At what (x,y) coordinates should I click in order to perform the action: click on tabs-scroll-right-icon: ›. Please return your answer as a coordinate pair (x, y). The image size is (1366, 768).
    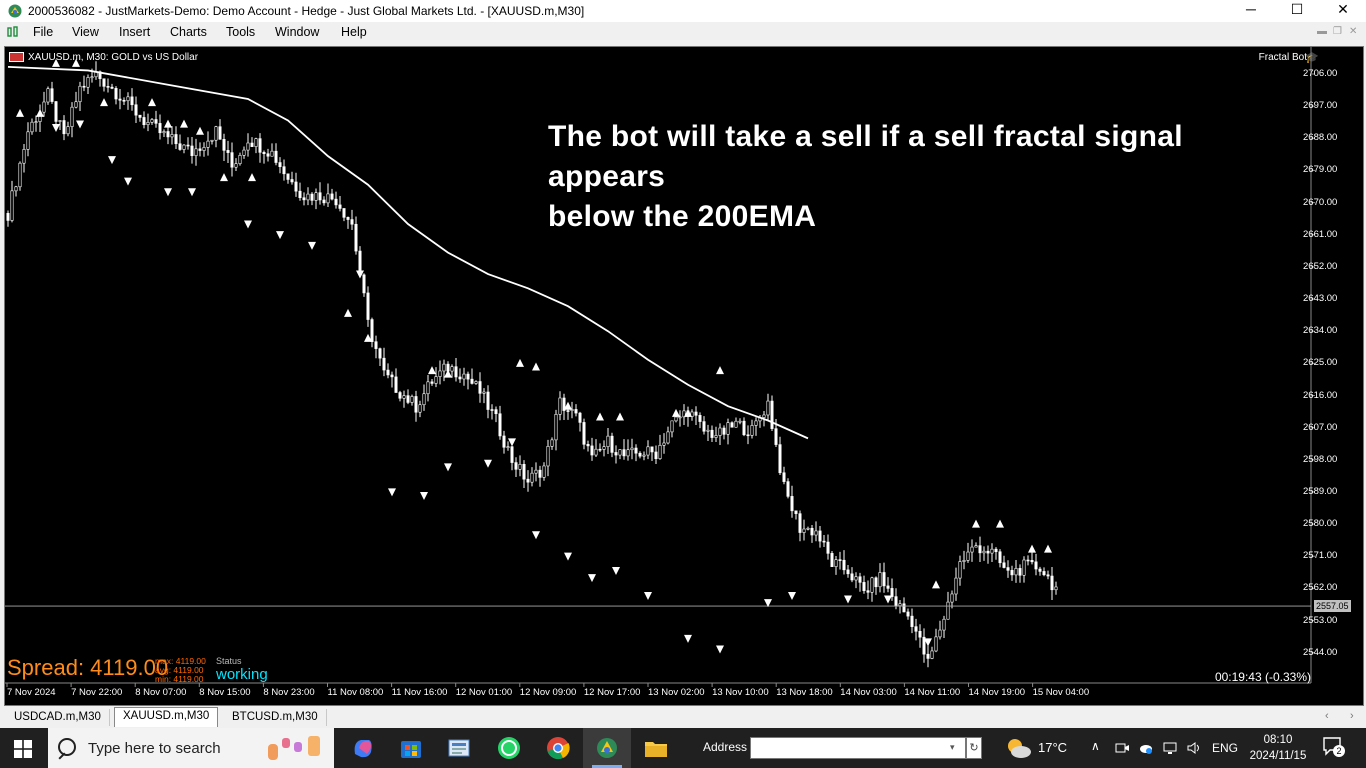
    Looking at the image, I should click on (1352, 716).